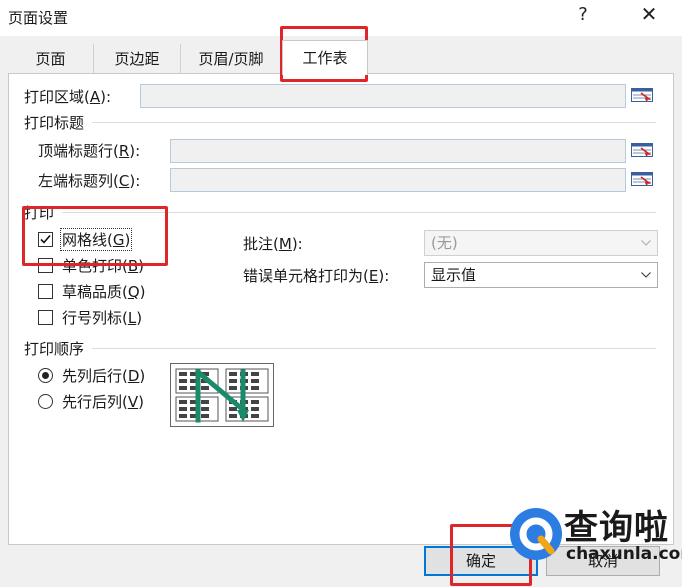  I want to click on window-title: 页面设置, so click(38, 18).